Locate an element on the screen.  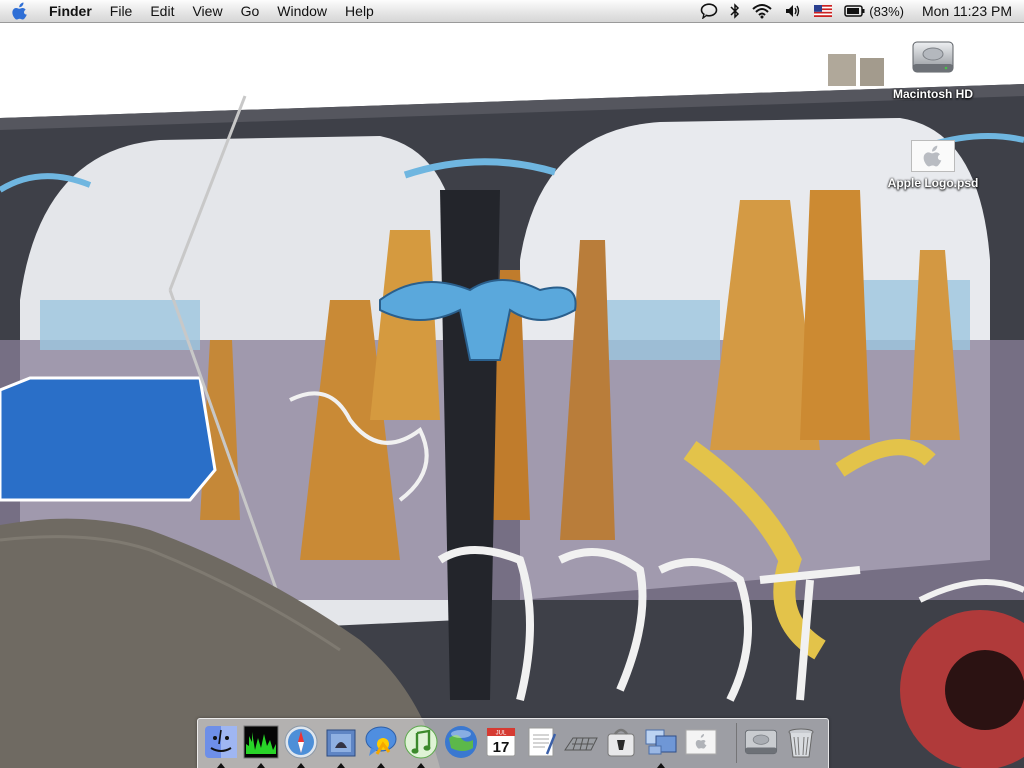
battery-percent: (83%) is located at coordinates (886, 11).